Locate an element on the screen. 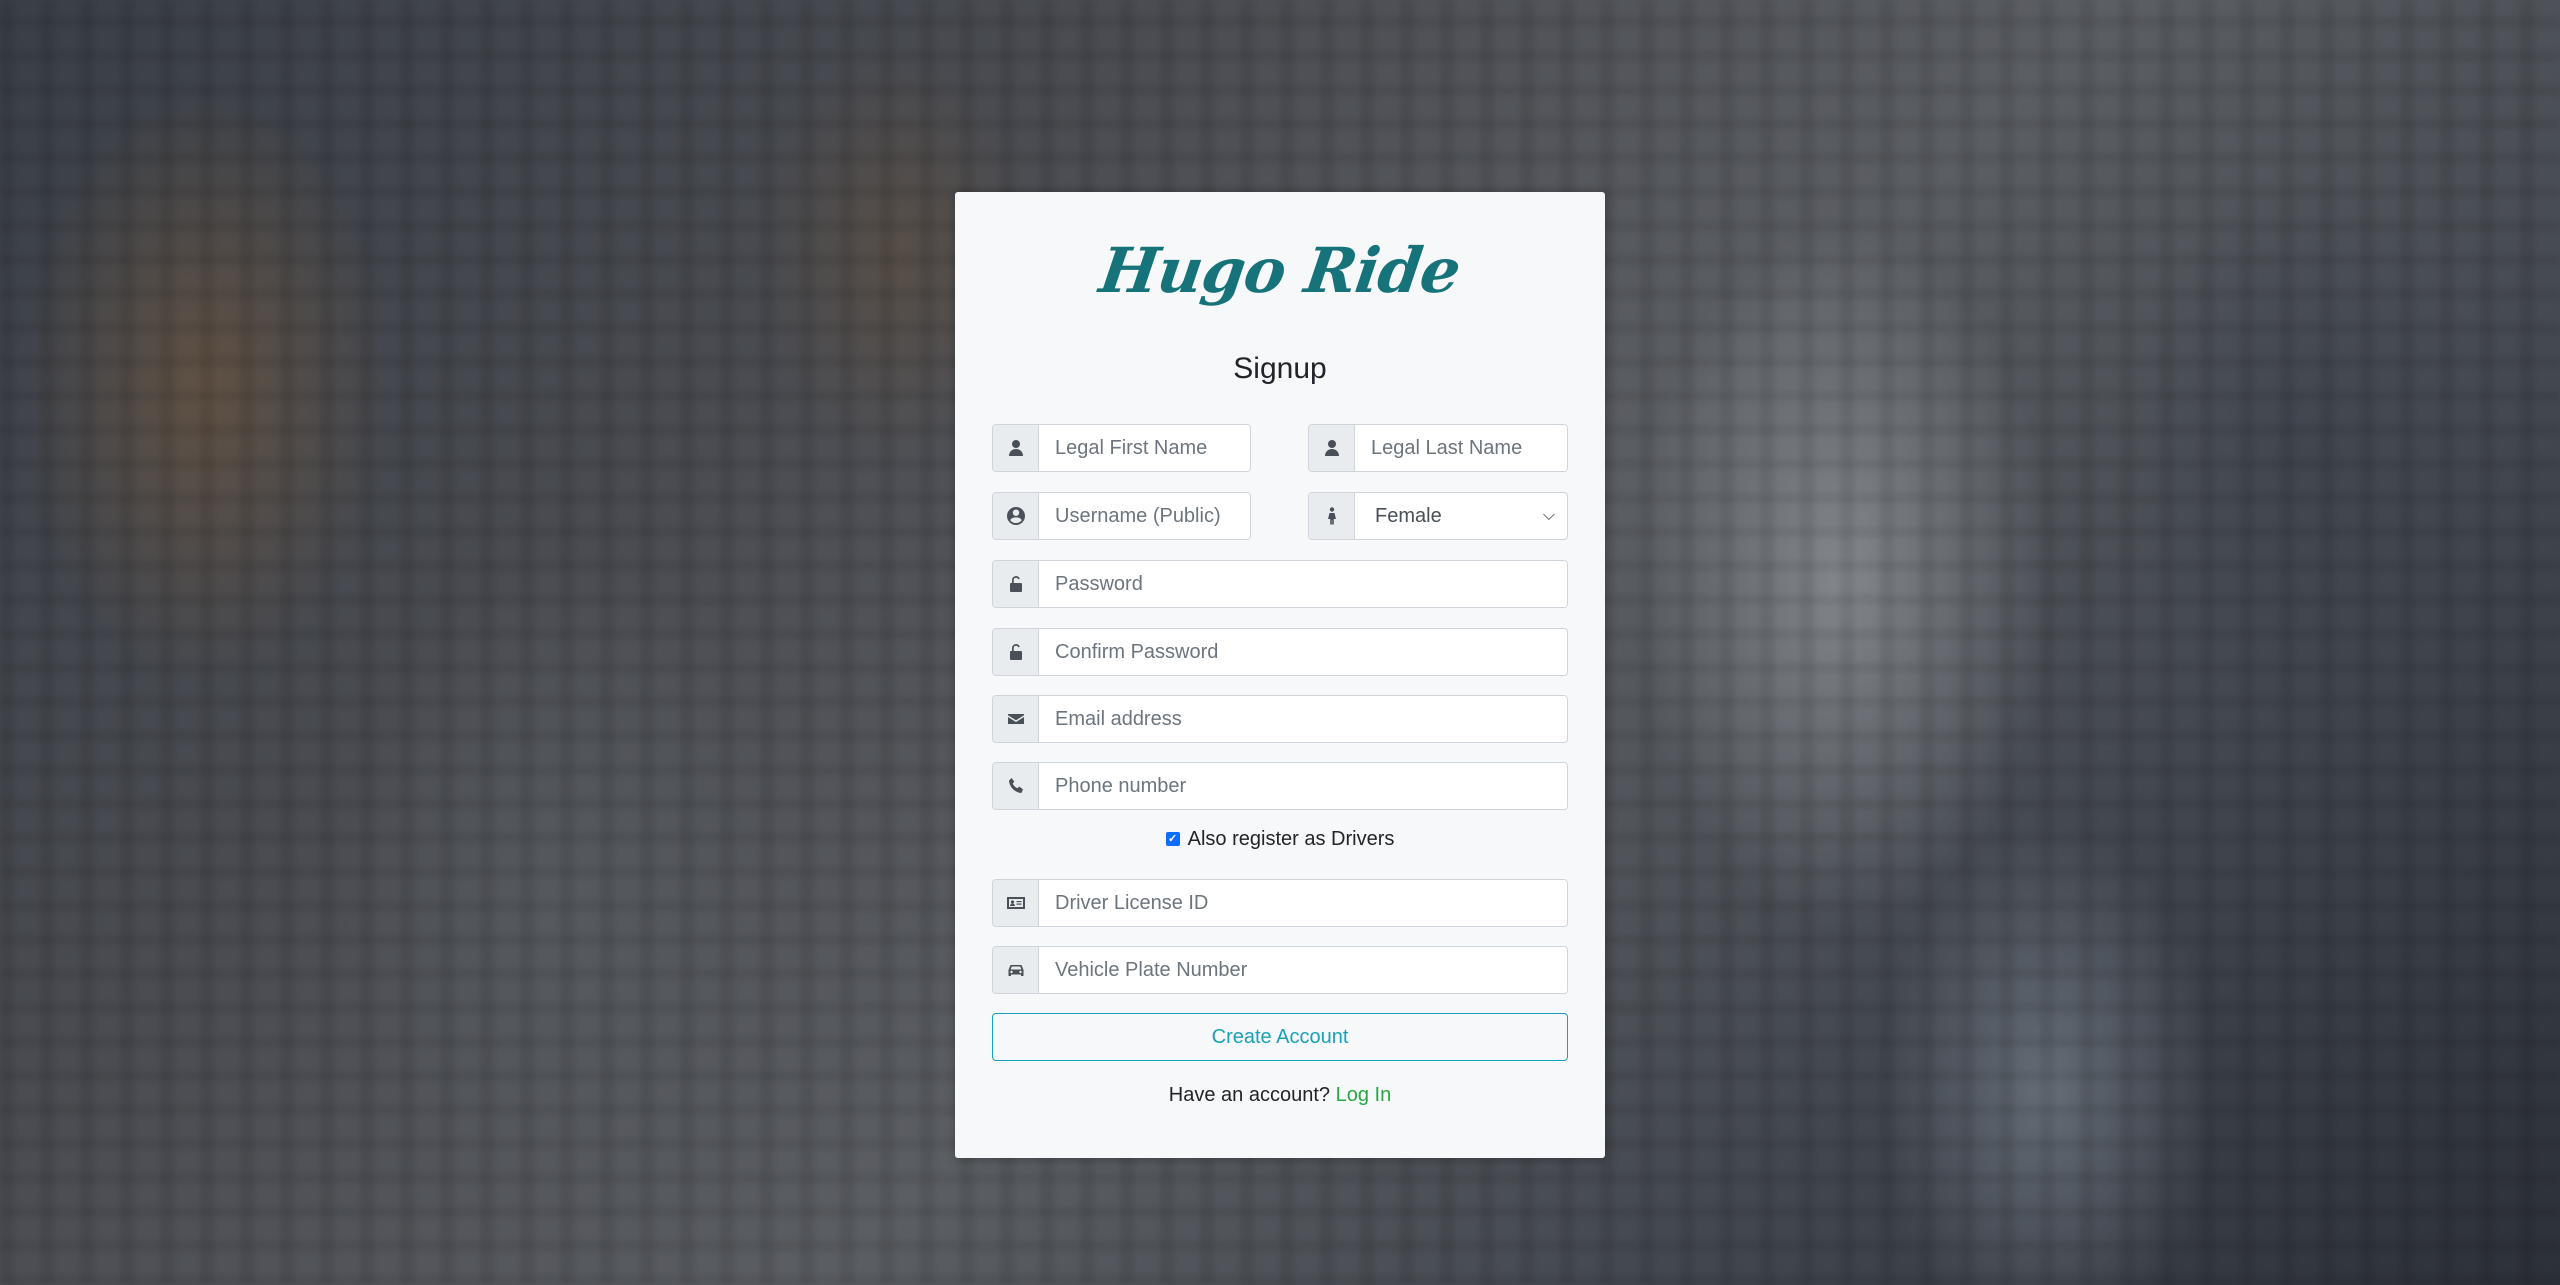 The height and width of the screenshot is (1285, 2560). gender-selected-value: Female is located at coordinates (1408, 515).